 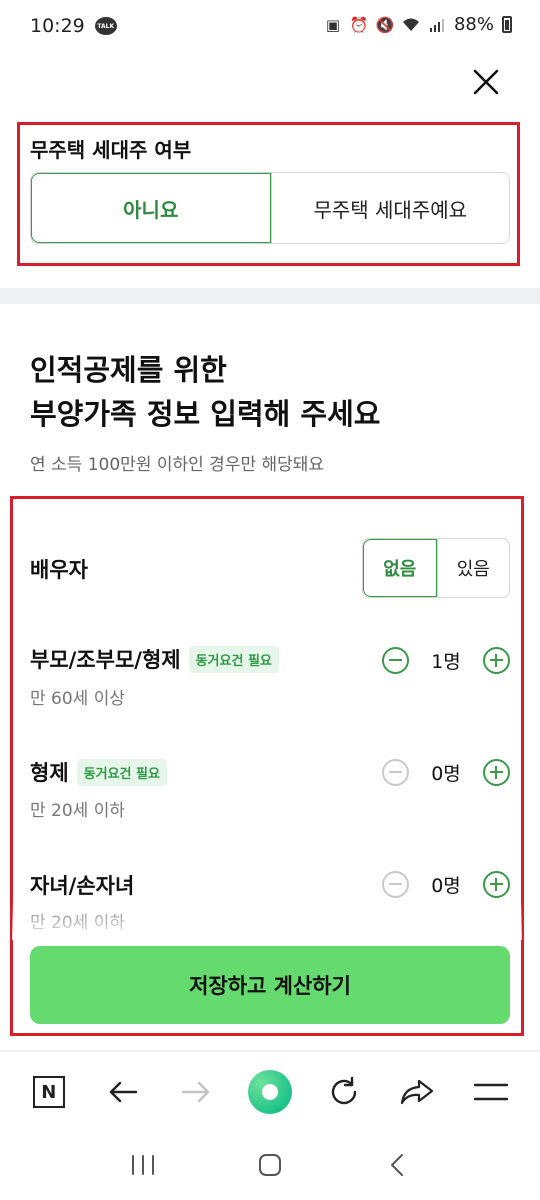 I want to click on children-stepper: 0명, so click(x=446, y=884).